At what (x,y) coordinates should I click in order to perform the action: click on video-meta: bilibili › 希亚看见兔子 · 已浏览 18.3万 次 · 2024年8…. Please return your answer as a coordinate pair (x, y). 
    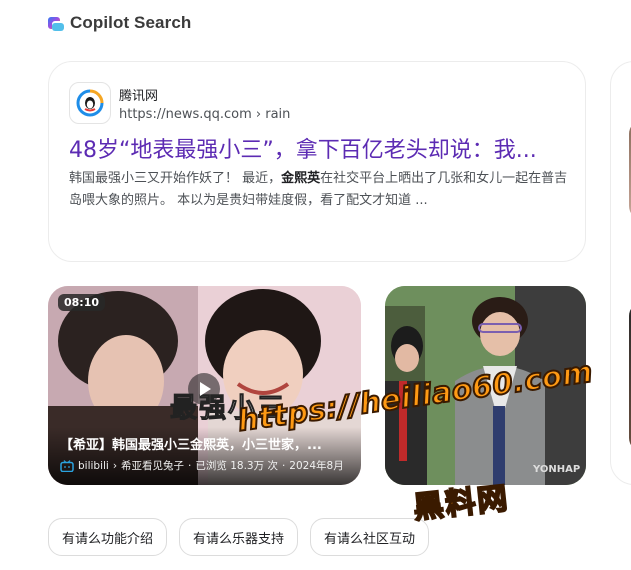
    Looking at the image, I should click on (208, 465).